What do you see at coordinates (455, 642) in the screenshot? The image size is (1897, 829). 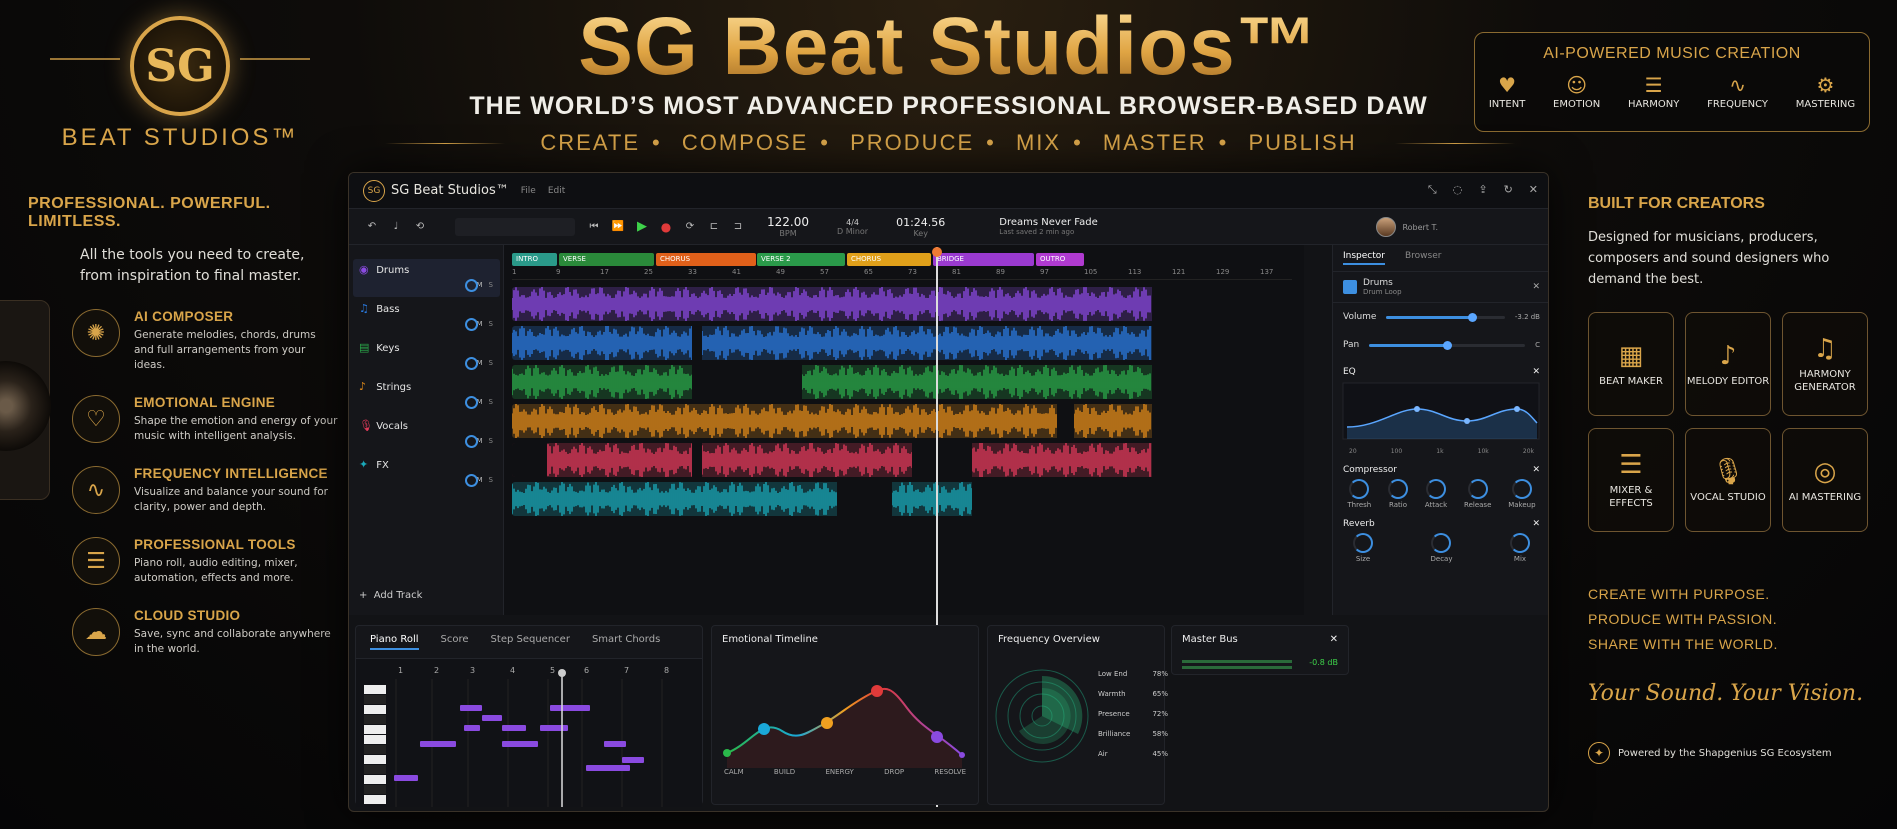 I see `tab-score: Score` at bounding box center [455, 642].